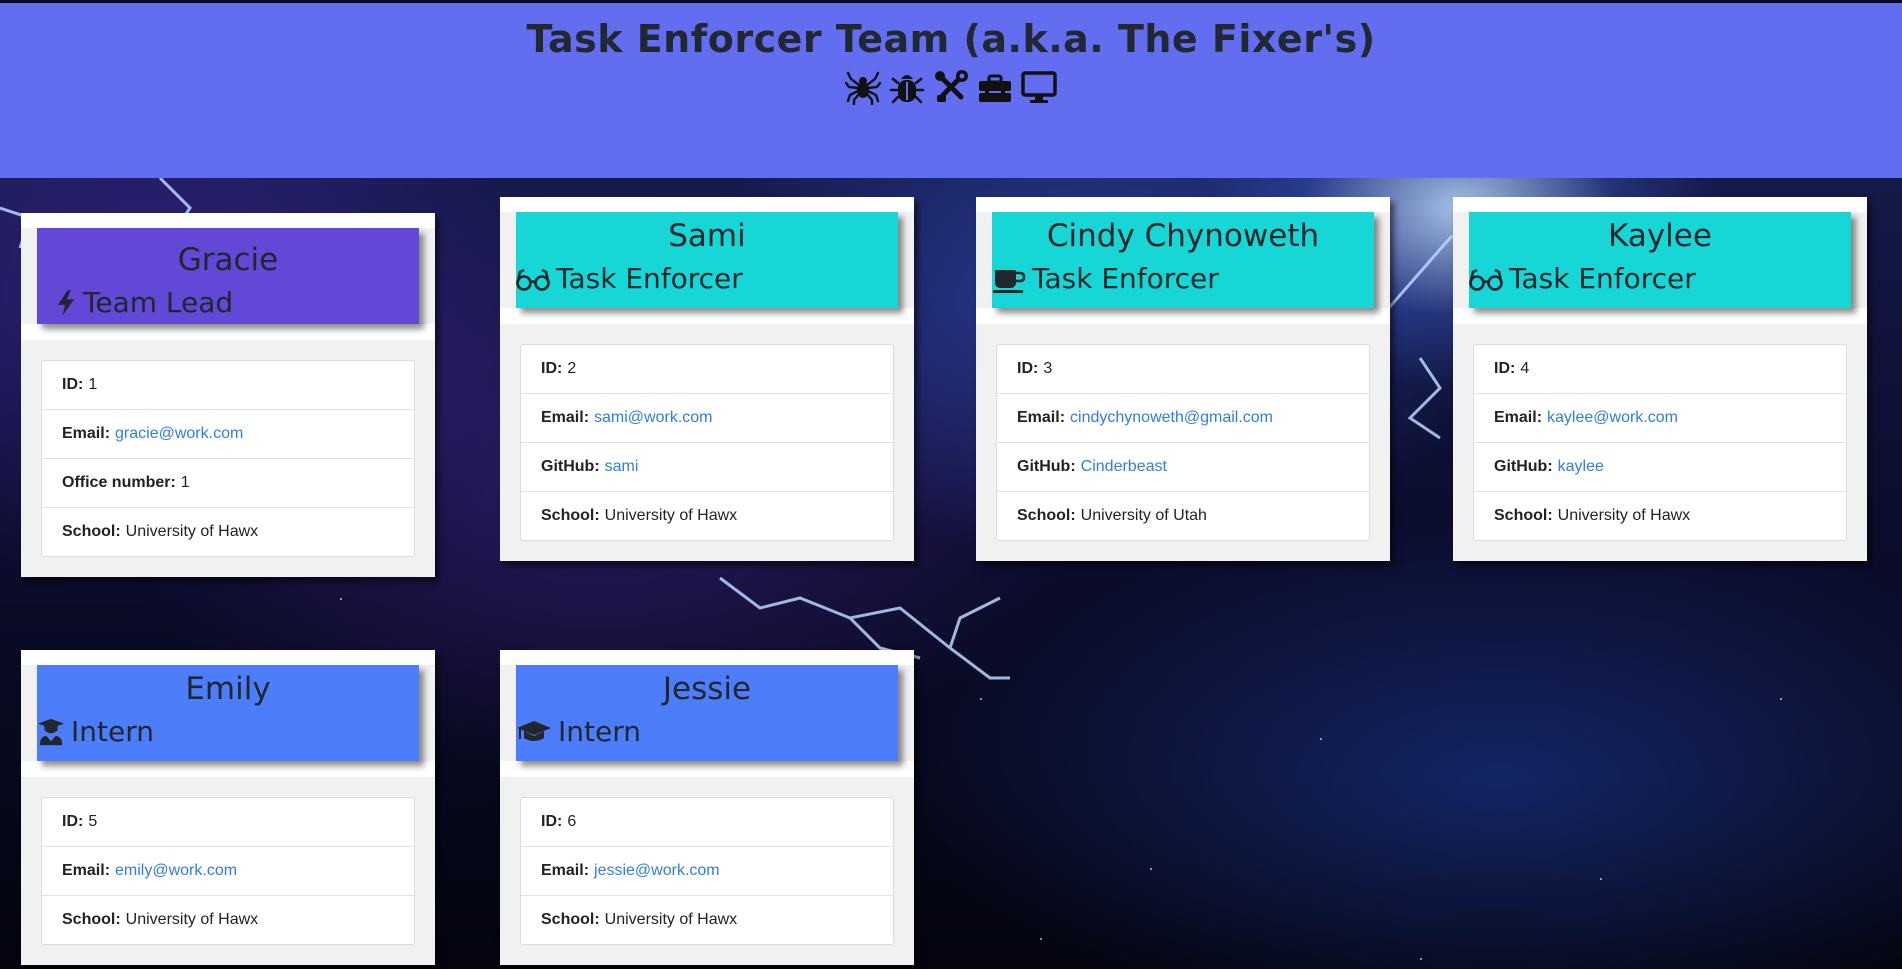 This screenshot has height=969, width=1902. Describe the element at coordinates (707, 260) in the screenshot. I see `card-header: Sami Task Enforcer` at that location.